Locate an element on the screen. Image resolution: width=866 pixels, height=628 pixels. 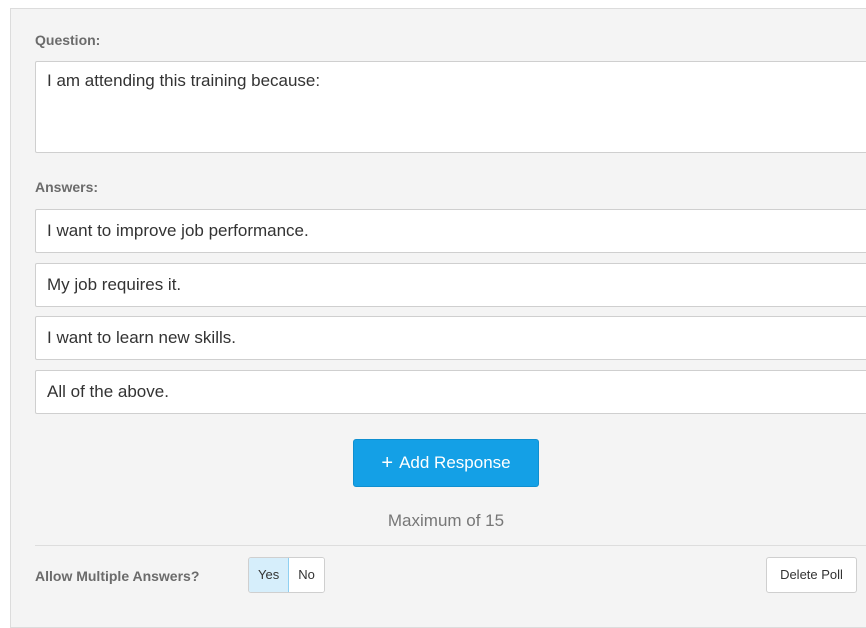
allow-multiple-toggle: Yes No is located at coordinates (286, 575).